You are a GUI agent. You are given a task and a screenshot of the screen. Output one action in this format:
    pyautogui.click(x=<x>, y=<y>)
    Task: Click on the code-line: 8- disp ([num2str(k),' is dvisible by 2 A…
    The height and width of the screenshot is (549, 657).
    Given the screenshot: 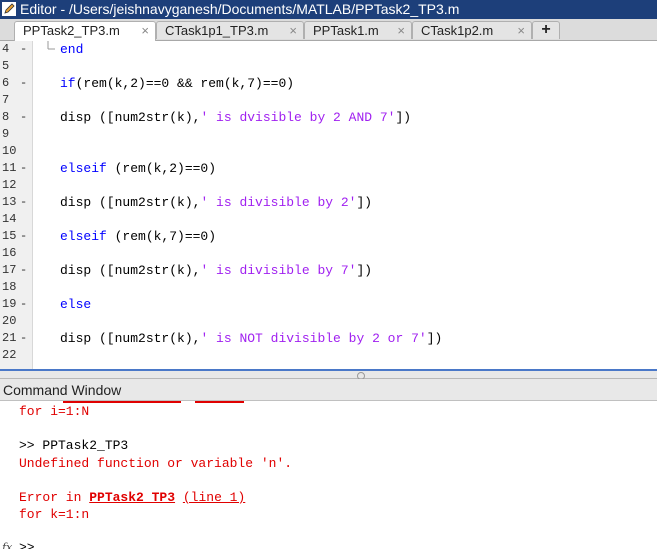 What is the action you would take?
    pyautogui.click(x=328, y=117)
    